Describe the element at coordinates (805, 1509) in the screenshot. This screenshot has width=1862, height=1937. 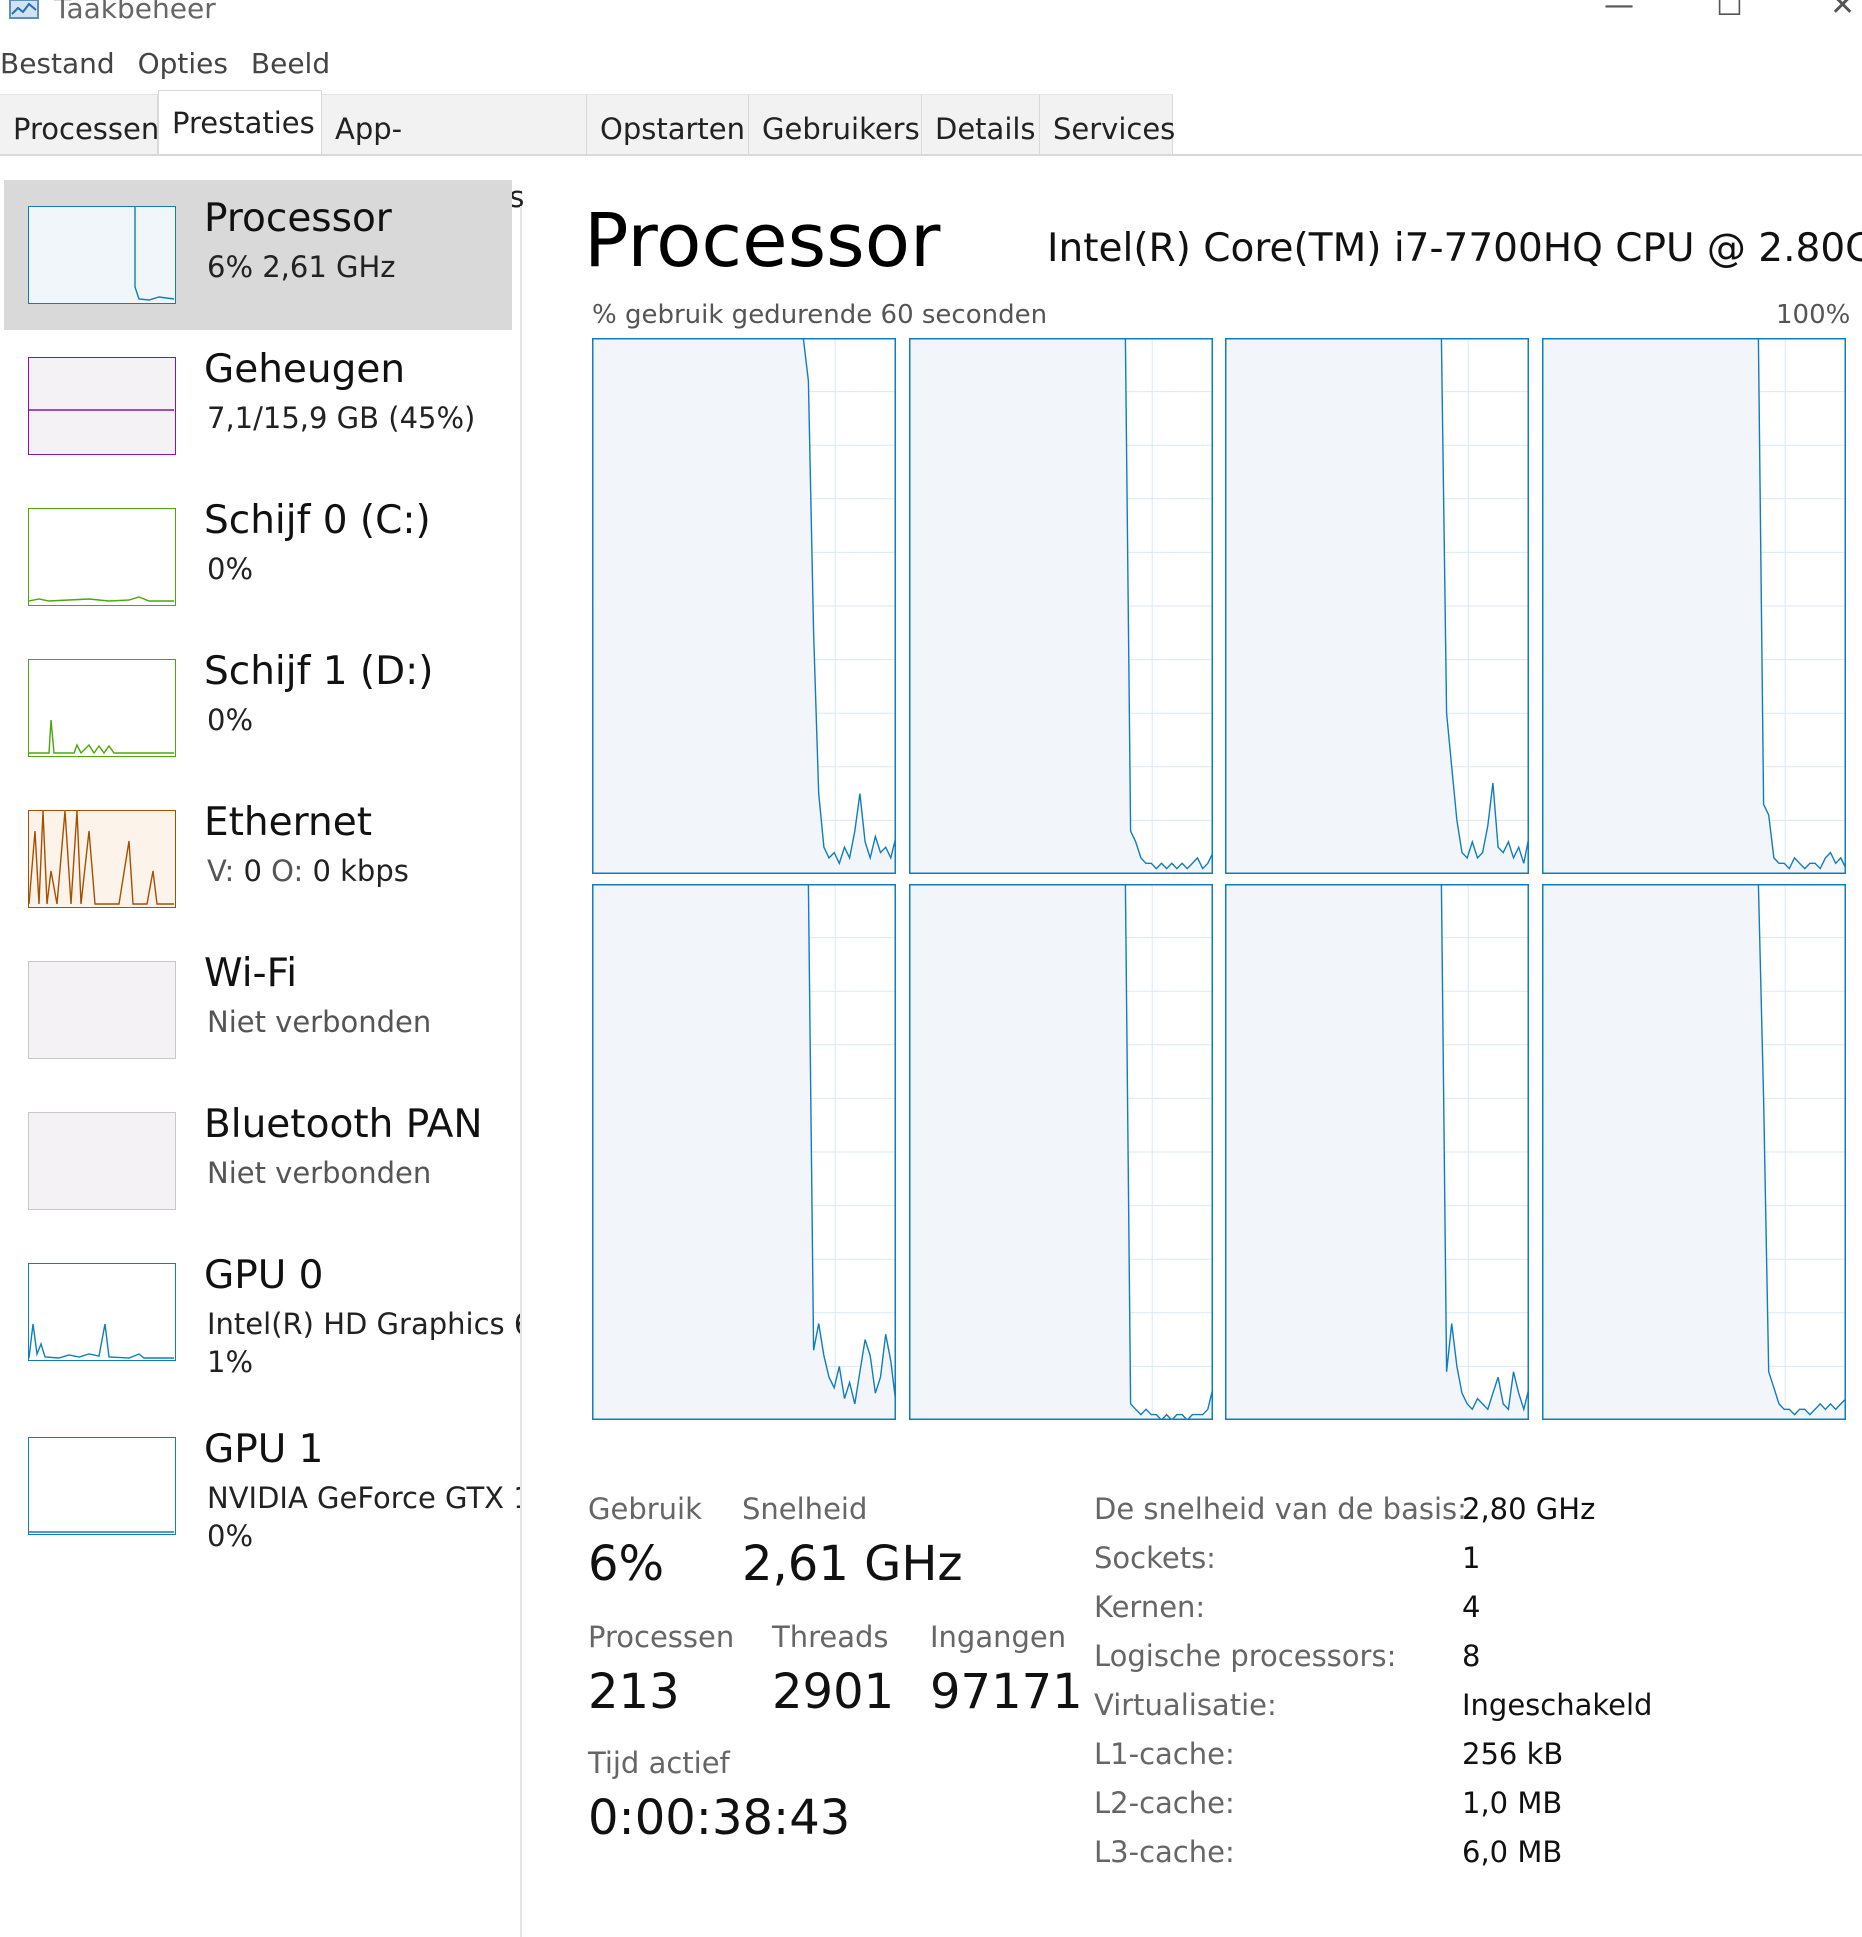
I see `speed-label: Snelheid` at that location.